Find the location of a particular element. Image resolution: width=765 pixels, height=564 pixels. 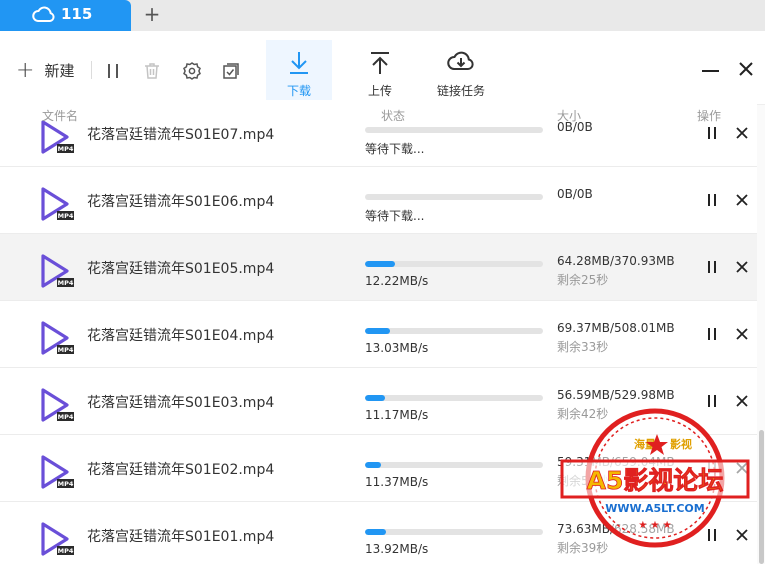

watermark-main: A5影视论坛 is located at coordinates (655, 480).